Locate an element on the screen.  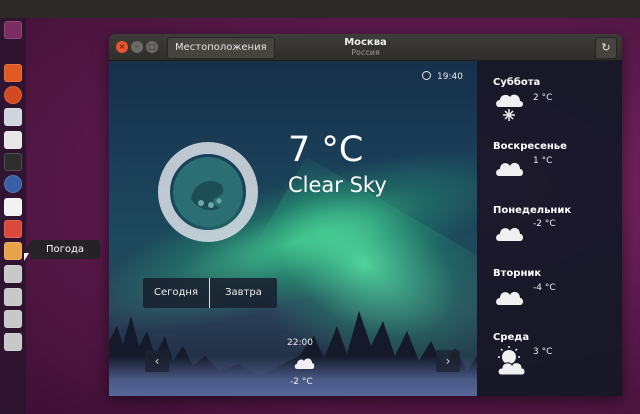
previous-hour-button: ‹ is located at coordinates (157, 361).